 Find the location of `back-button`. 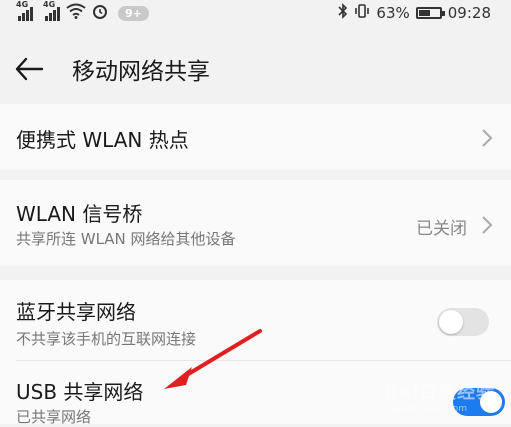

back-button is located at coordinates (36, 69).